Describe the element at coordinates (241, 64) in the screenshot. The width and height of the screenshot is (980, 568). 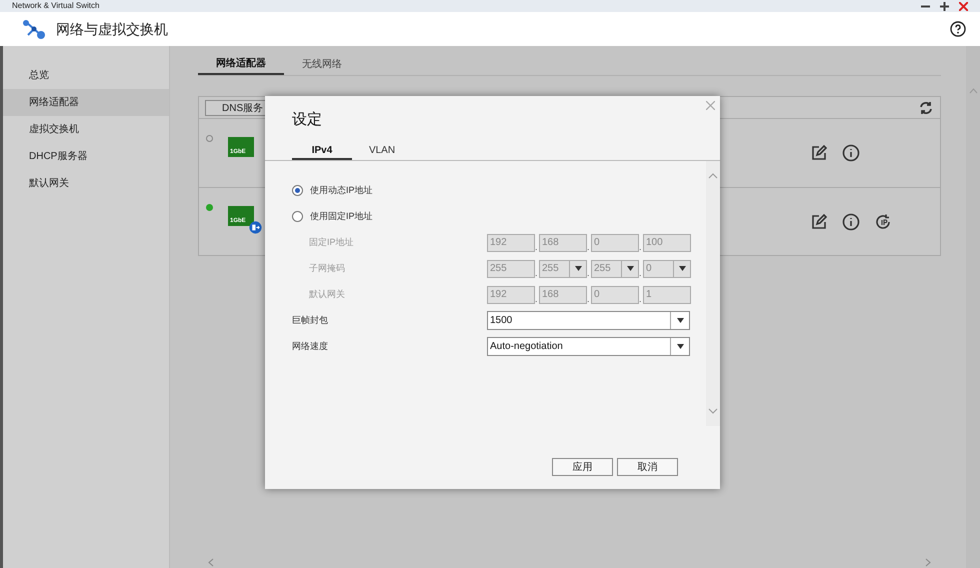
I see `tab: 网络适配器` at that location.